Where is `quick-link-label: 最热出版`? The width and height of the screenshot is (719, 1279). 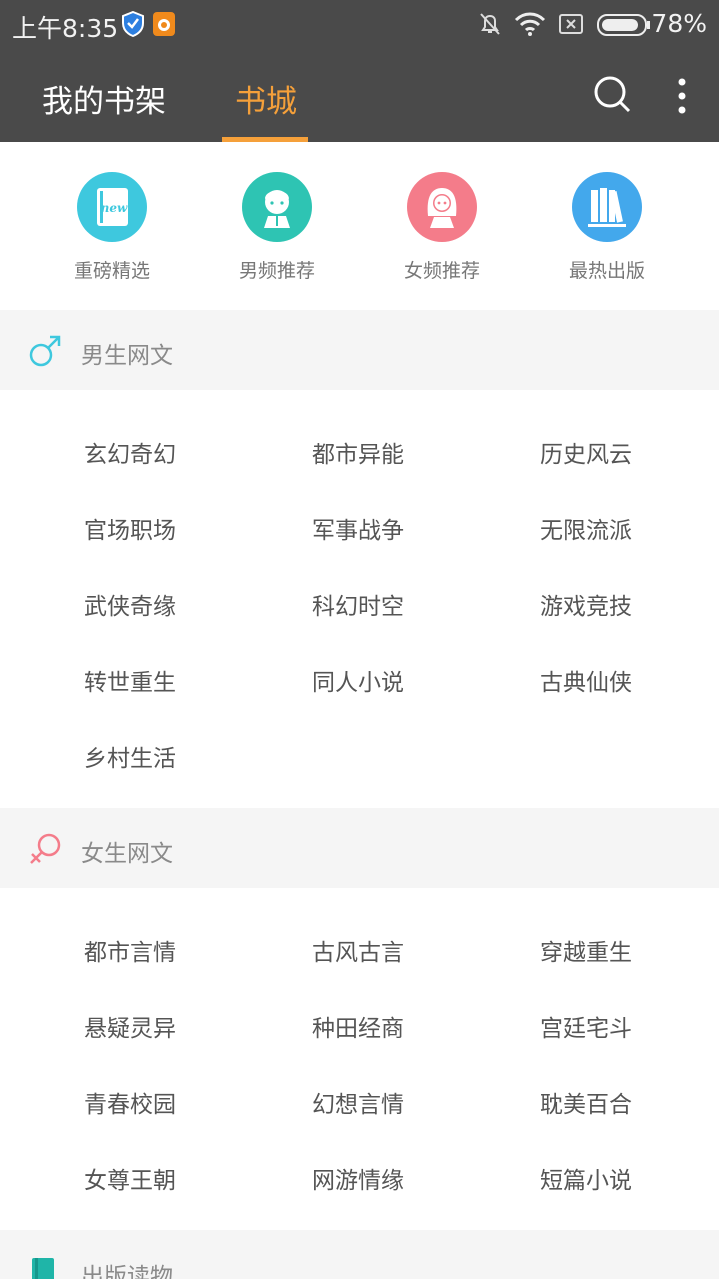 quick-link-label: 最热出版 is located at coordinates (606, 271).